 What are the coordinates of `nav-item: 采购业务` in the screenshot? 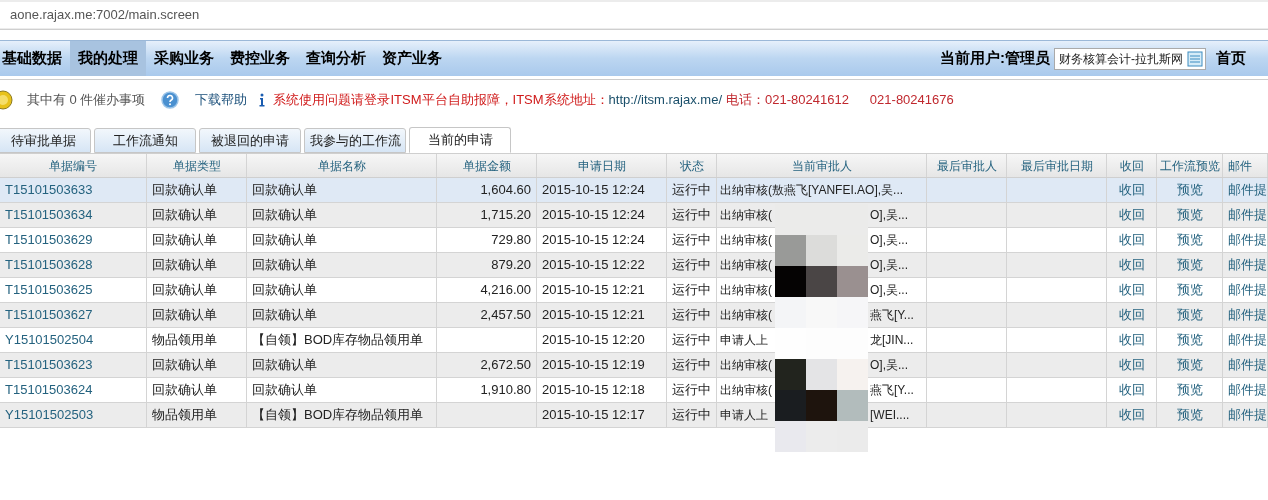 It's located at (184, 58).